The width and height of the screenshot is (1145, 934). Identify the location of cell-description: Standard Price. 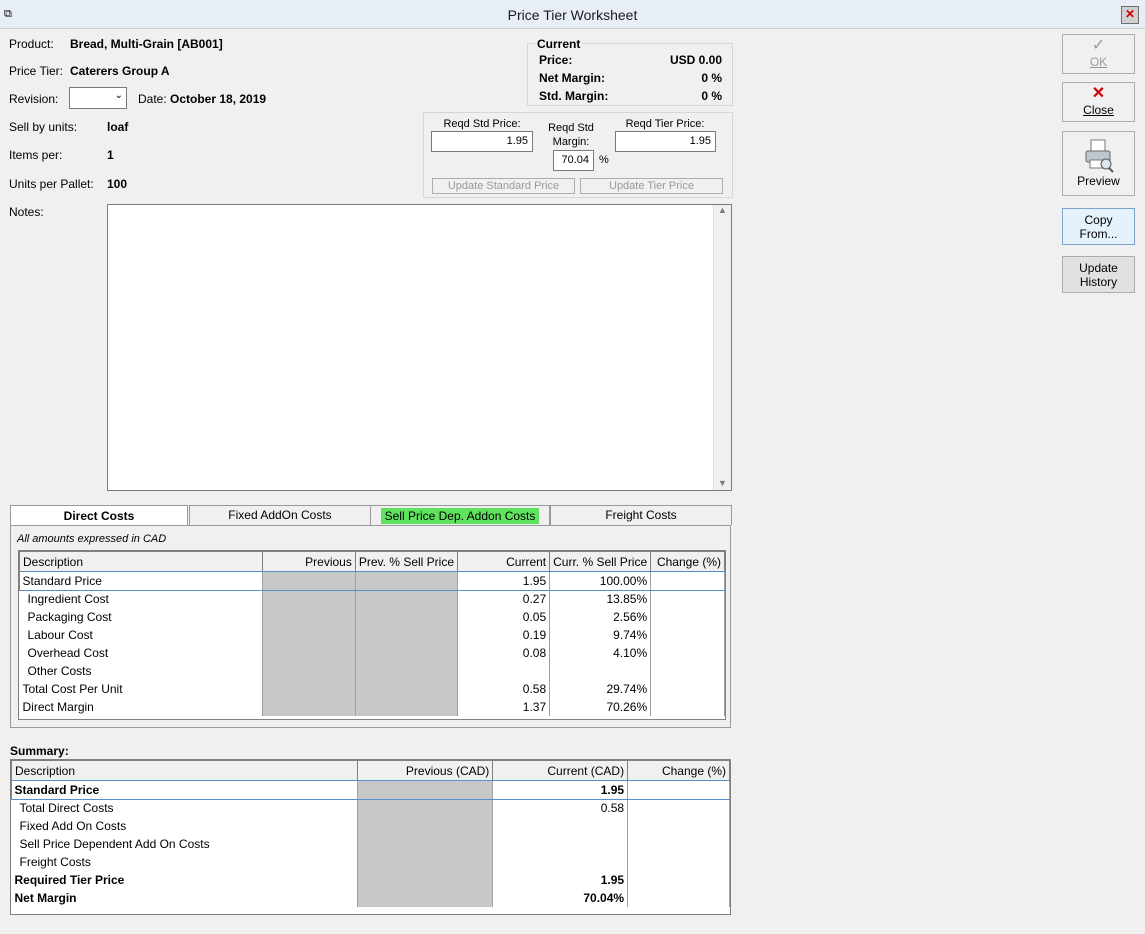
(141, 580).